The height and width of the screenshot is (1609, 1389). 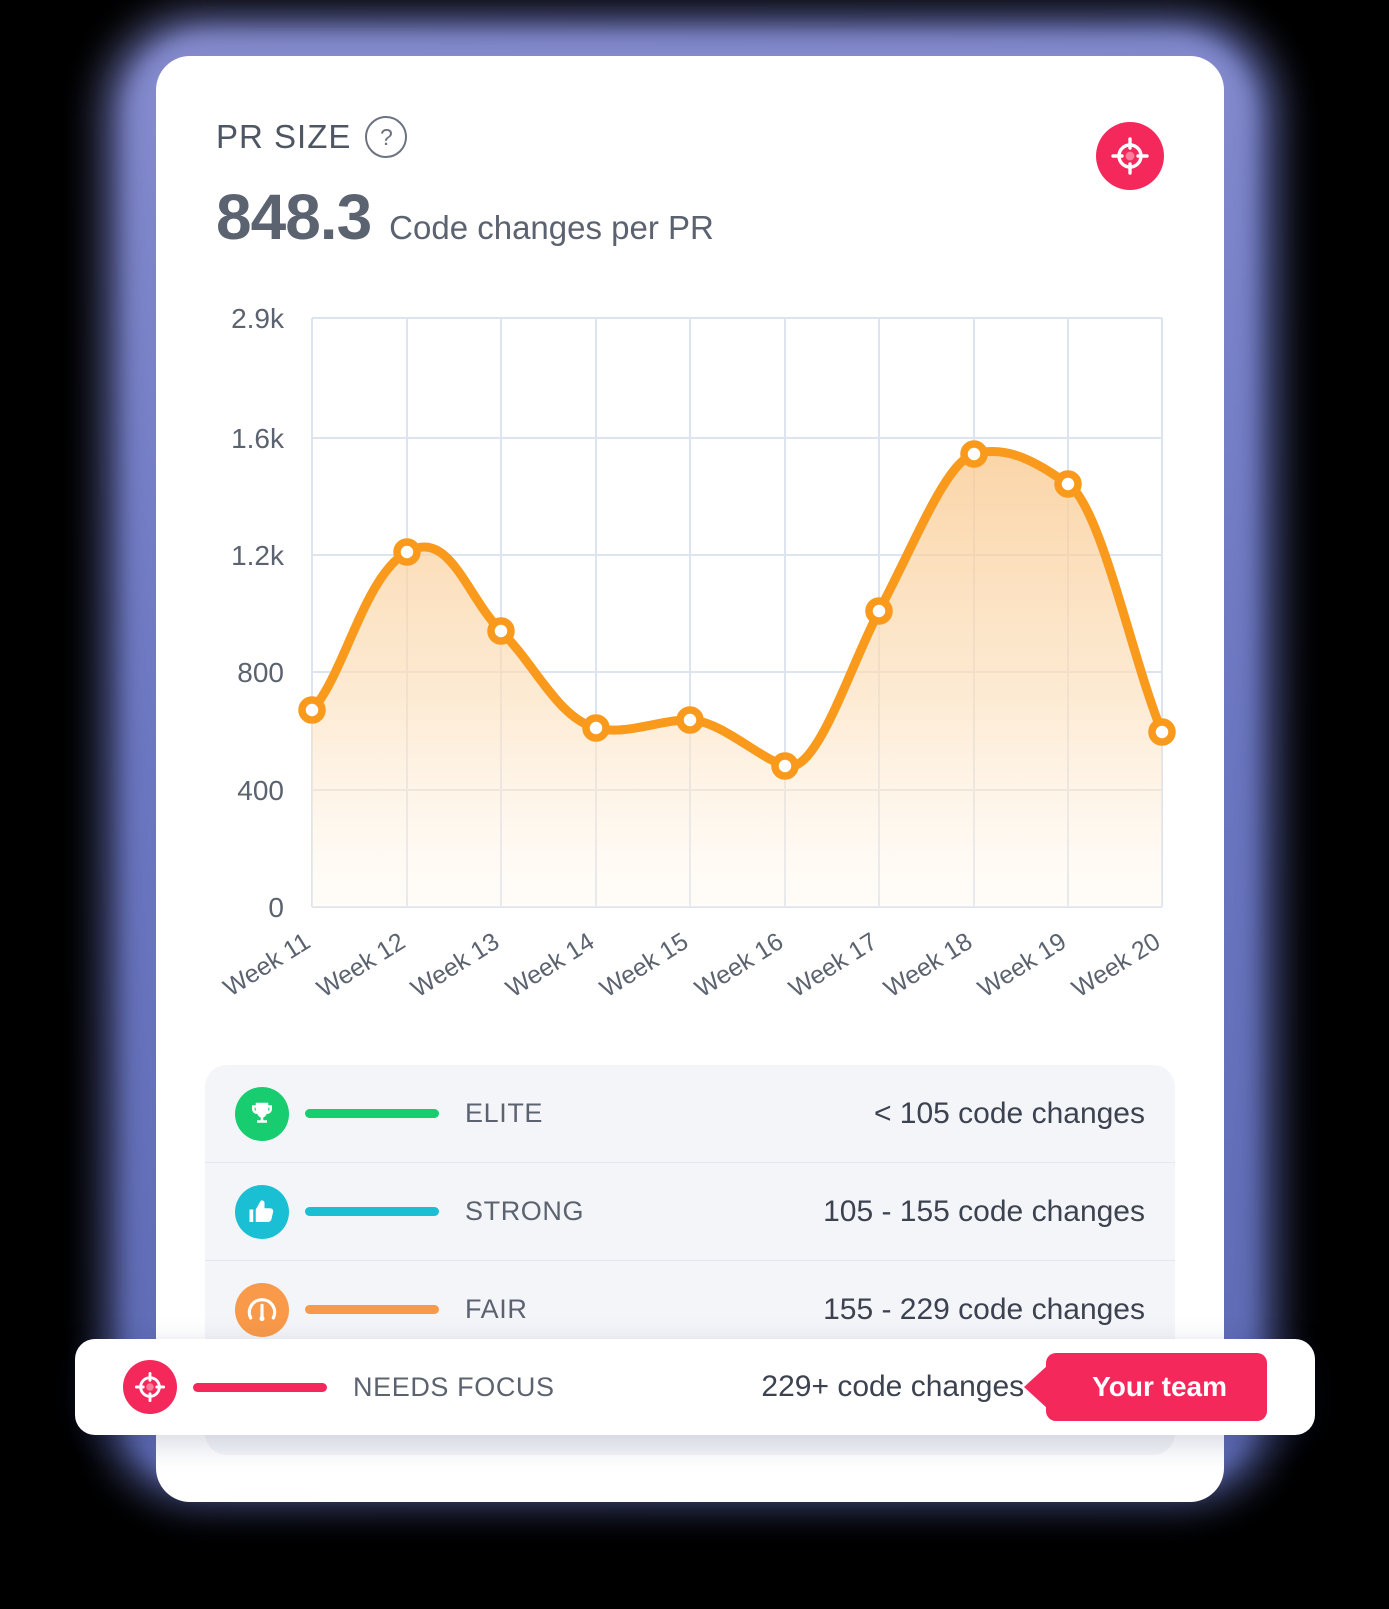 I want to click on kpi-value-row: 848.3 Code changes per PR, so click(x=690, y=217).